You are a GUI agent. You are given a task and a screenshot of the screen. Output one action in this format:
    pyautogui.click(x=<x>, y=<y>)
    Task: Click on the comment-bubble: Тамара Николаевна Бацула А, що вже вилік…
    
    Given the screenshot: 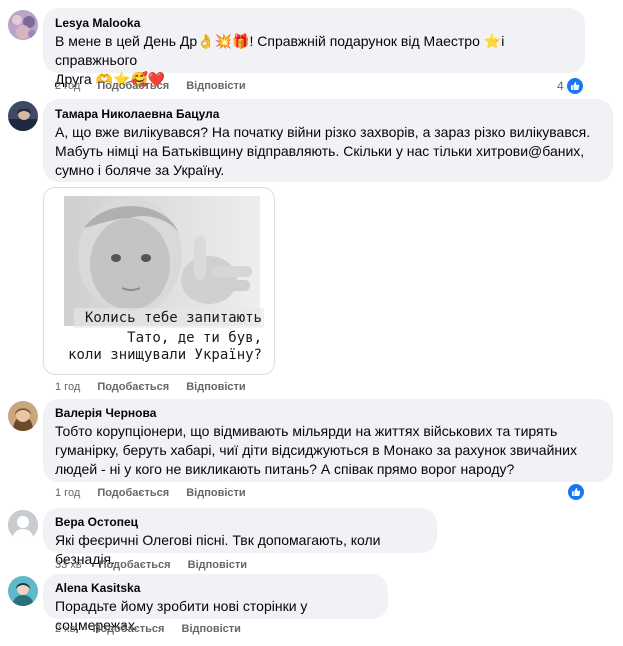 What is the action you would take?
    pyautogui.click(x=328, y=140)
    